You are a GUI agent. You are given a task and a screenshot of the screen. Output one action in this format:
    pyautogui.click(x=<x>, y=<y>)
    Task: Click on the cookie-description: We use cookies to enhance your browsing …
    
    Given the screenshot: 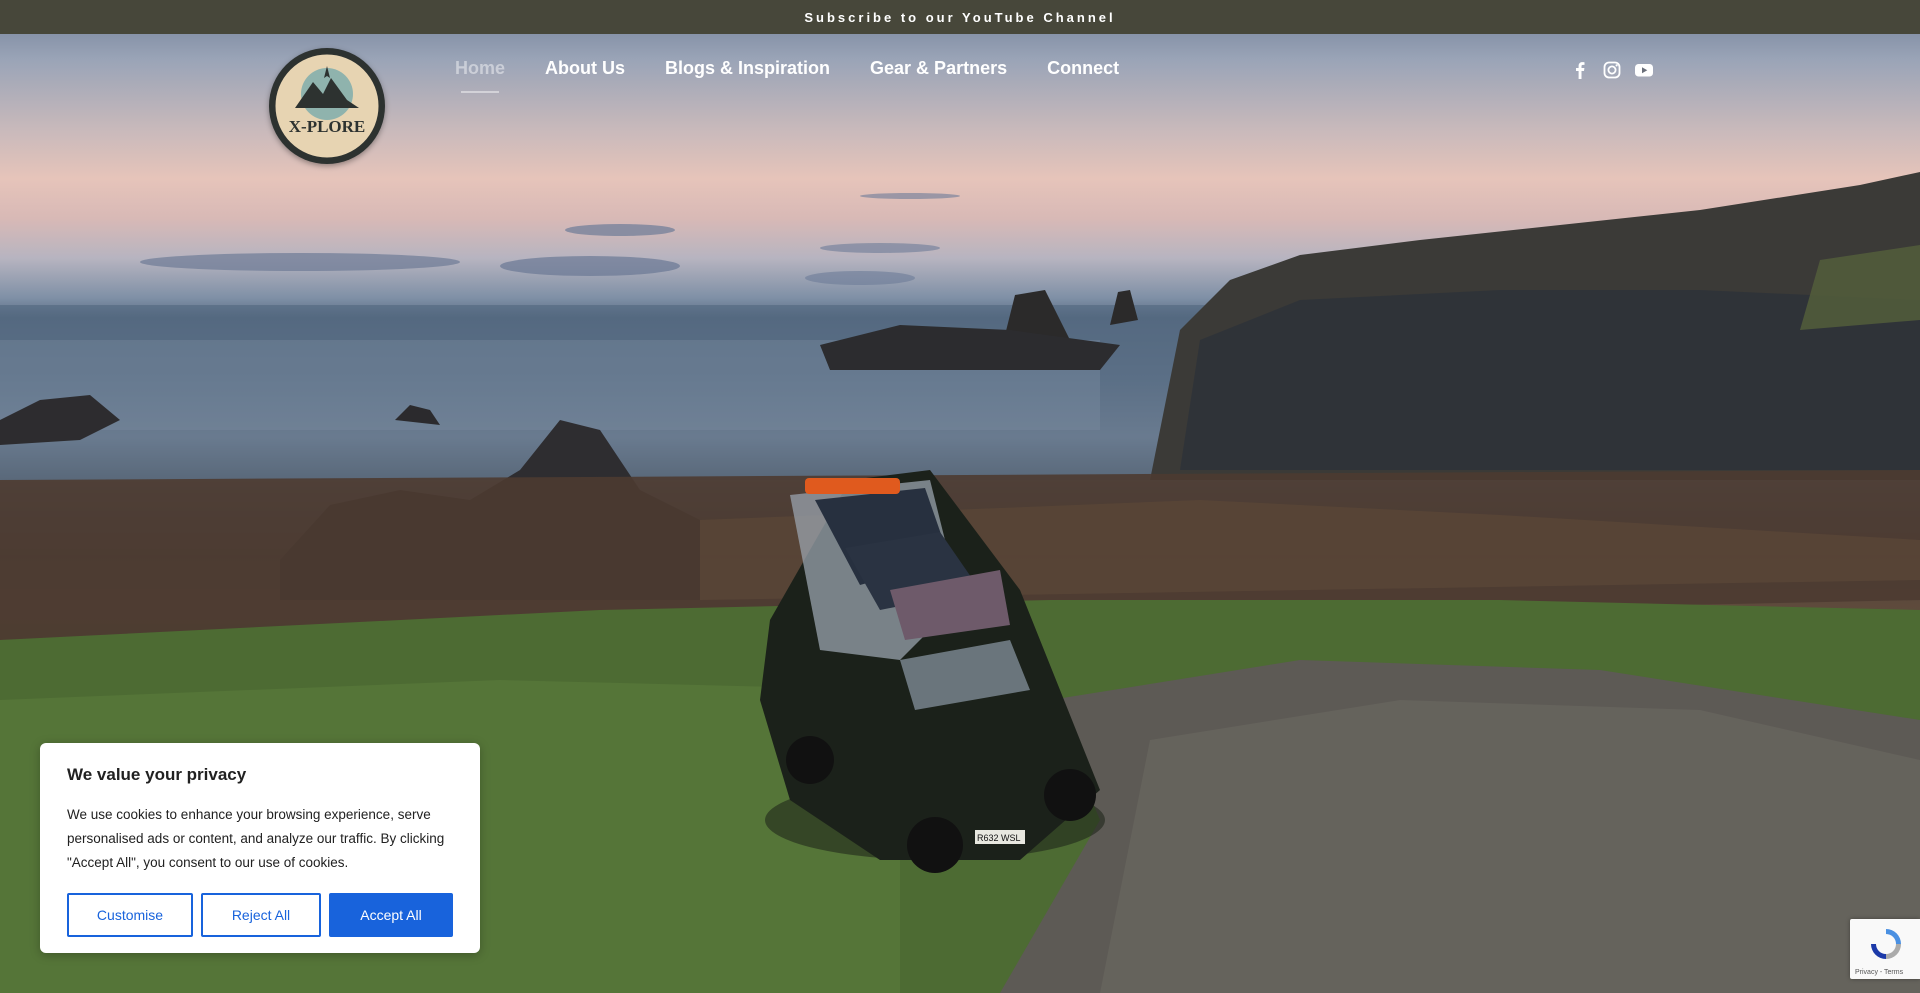 What is the action you would take?
    pyautogui.click(x=256, y=838)
    